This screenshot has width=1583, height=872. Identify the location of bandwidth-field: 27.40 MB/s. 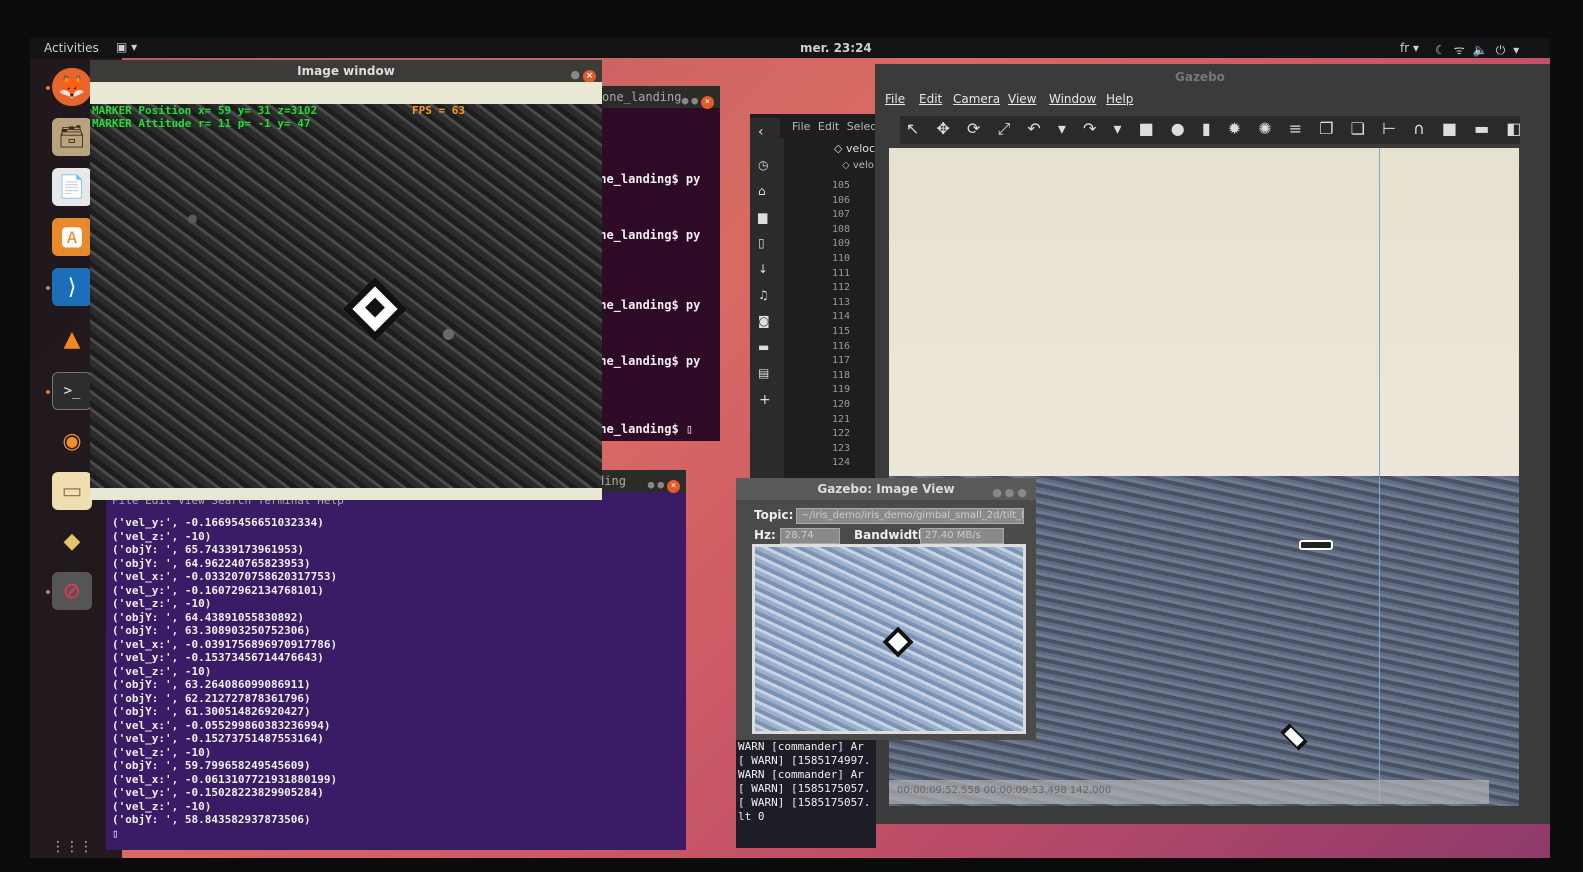
(962, 536).